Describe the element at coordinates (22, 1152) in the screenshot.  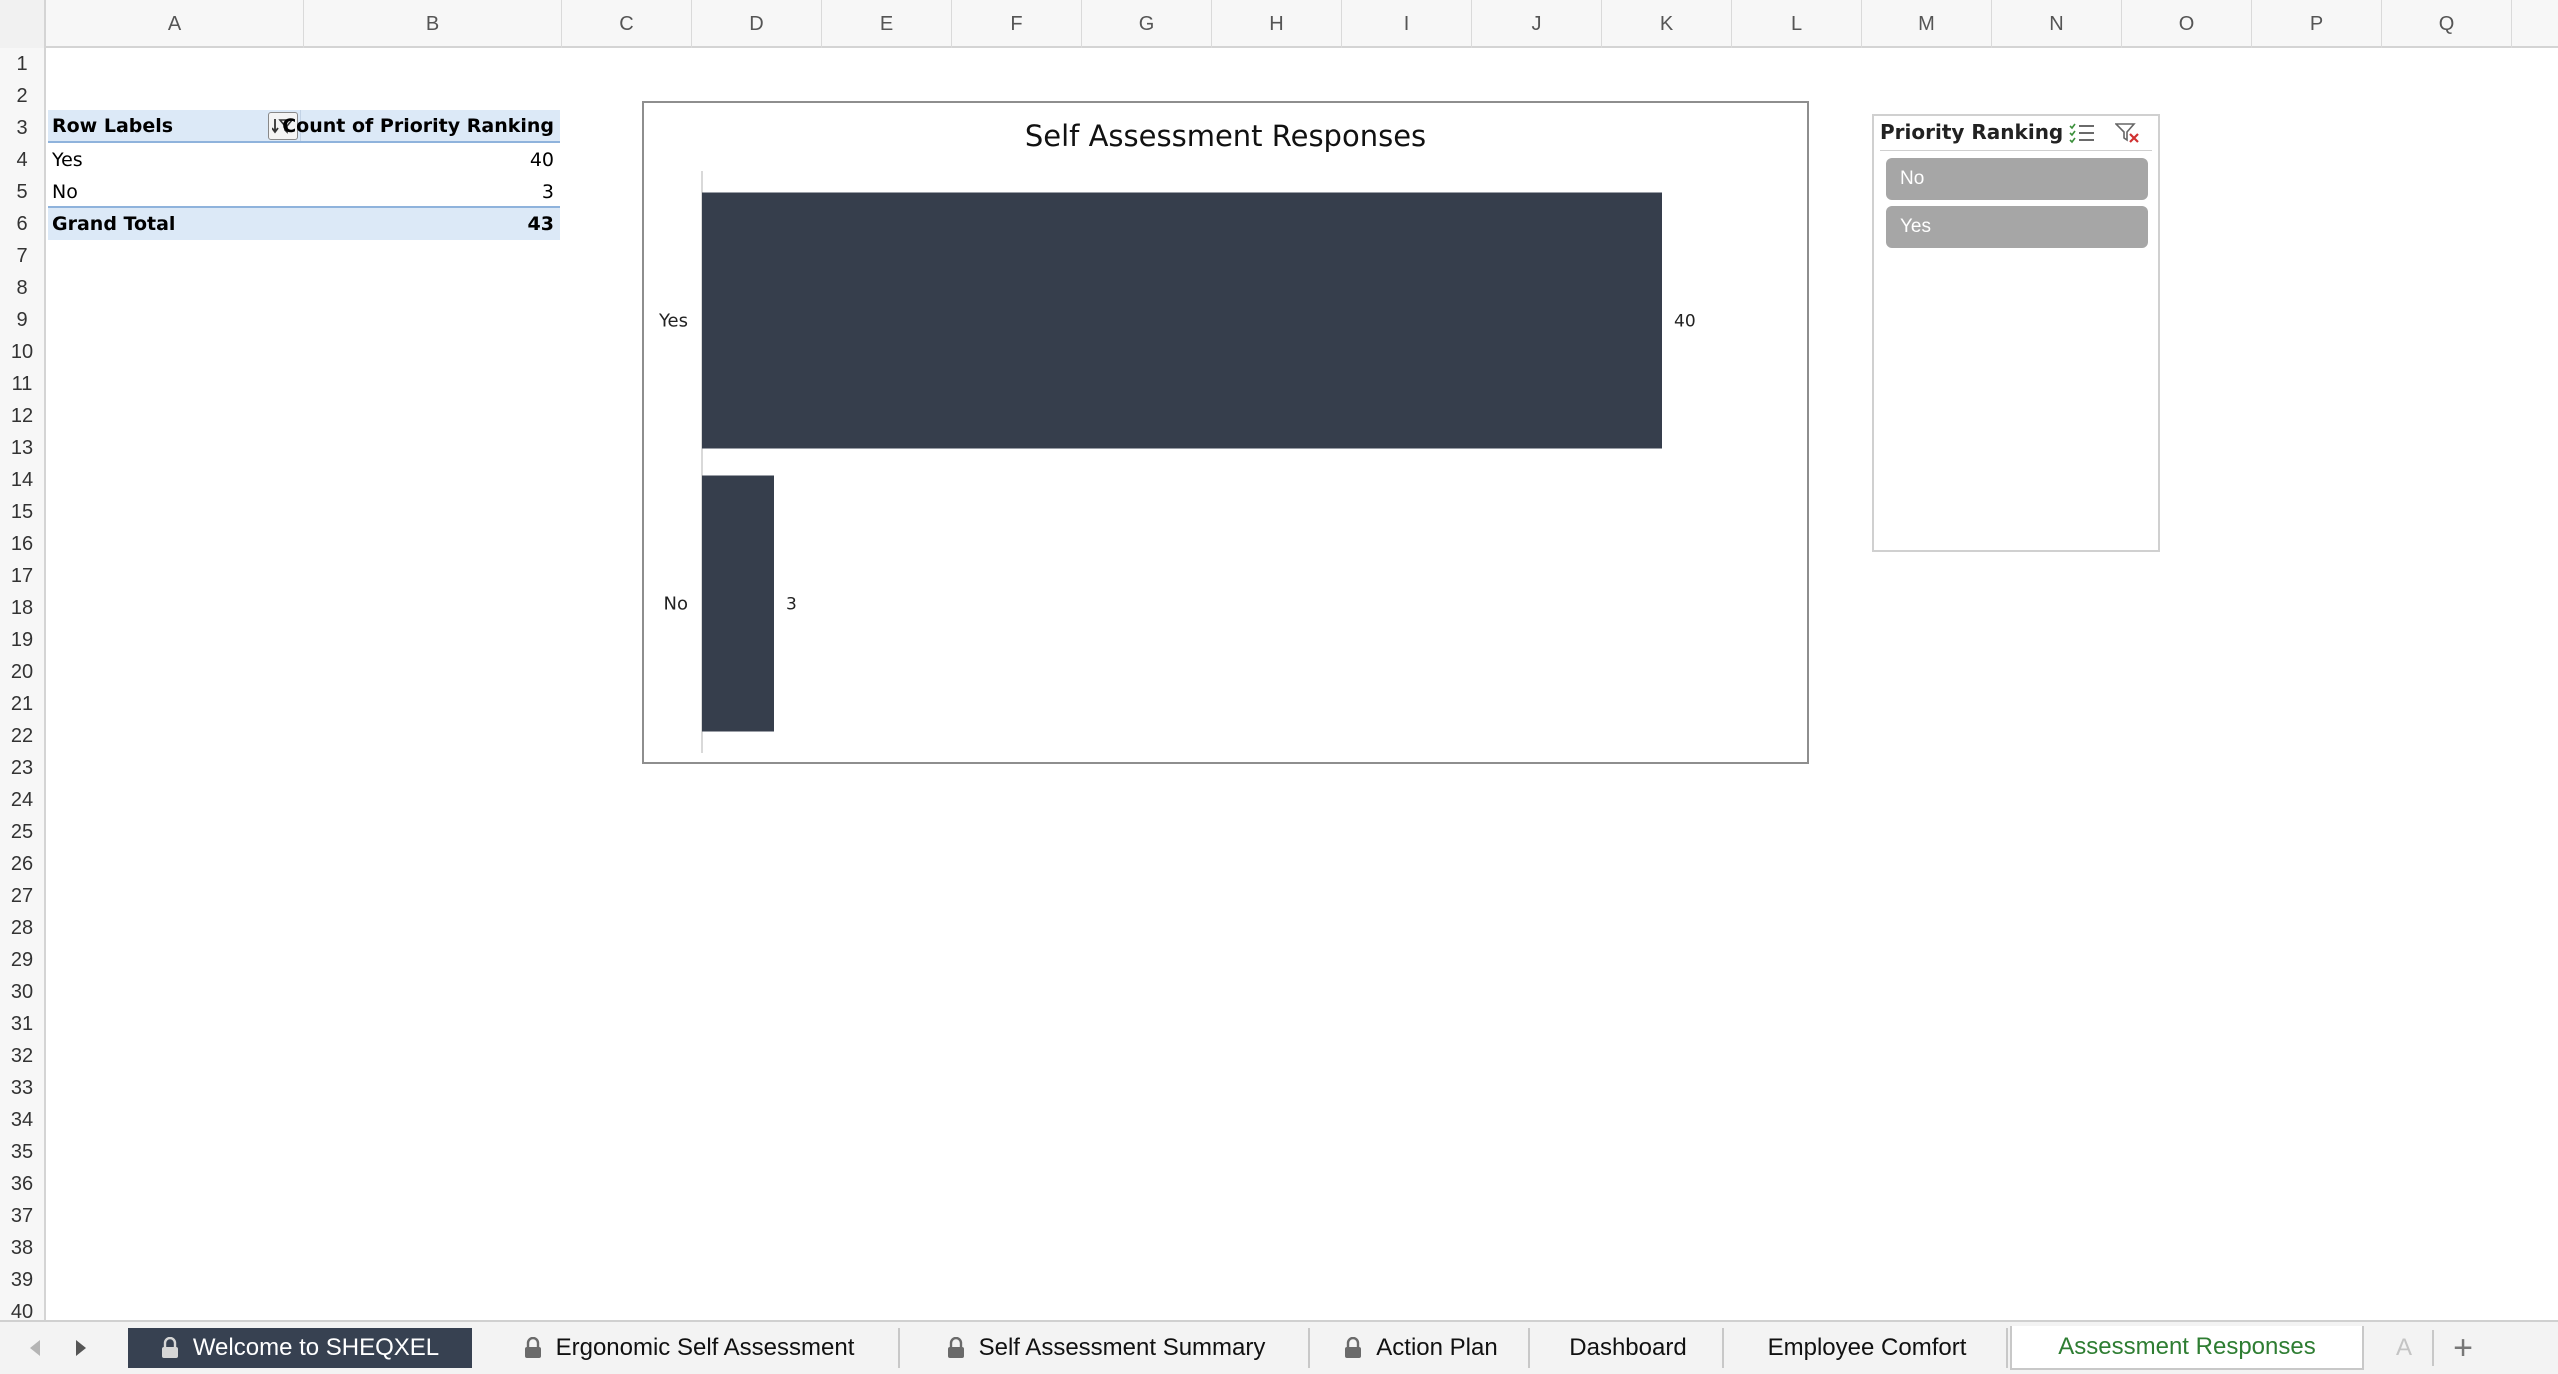
I see `row-header-35: 35` at that location.